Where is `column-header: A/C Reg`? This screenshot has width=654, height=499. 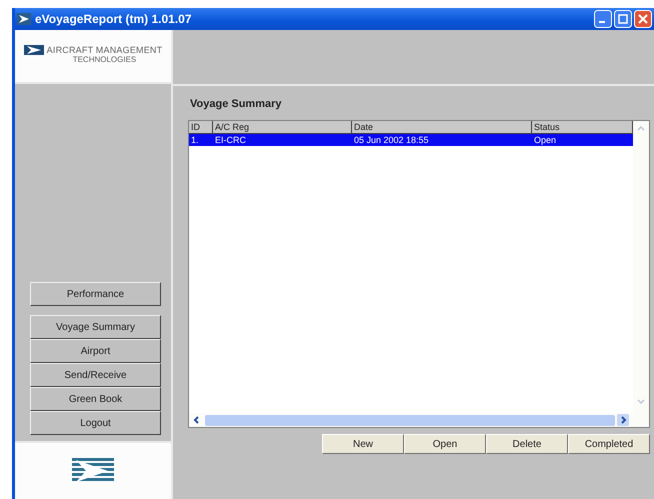
column-header: A/C Reg is located at coordinates (282, 127).